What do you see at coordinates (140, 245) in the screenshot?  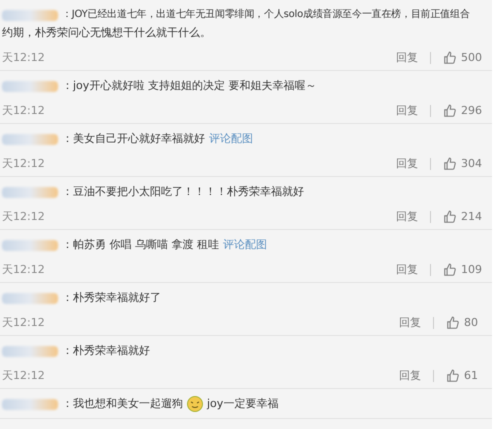 I see `comment-text: ：帕苏勇 你唱 乌嘶喵 拿渡 租哇` at bounding box center [140, 245].